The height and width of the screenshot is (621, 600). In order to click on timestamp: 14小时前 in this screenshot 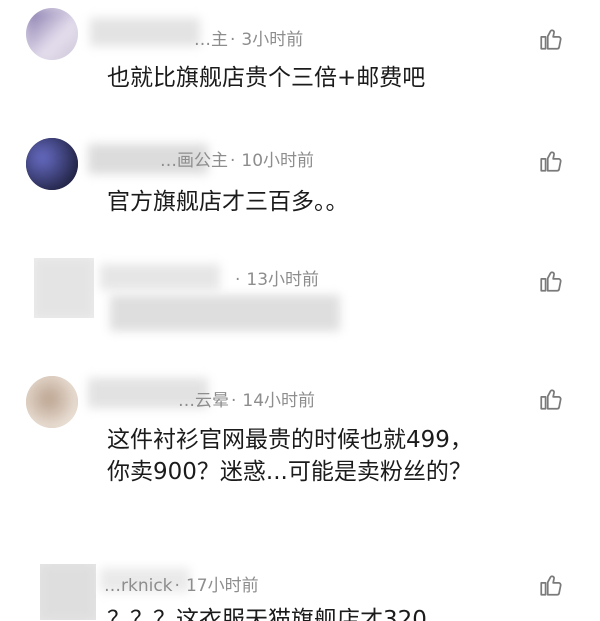, I will do `click(279, 401)`.